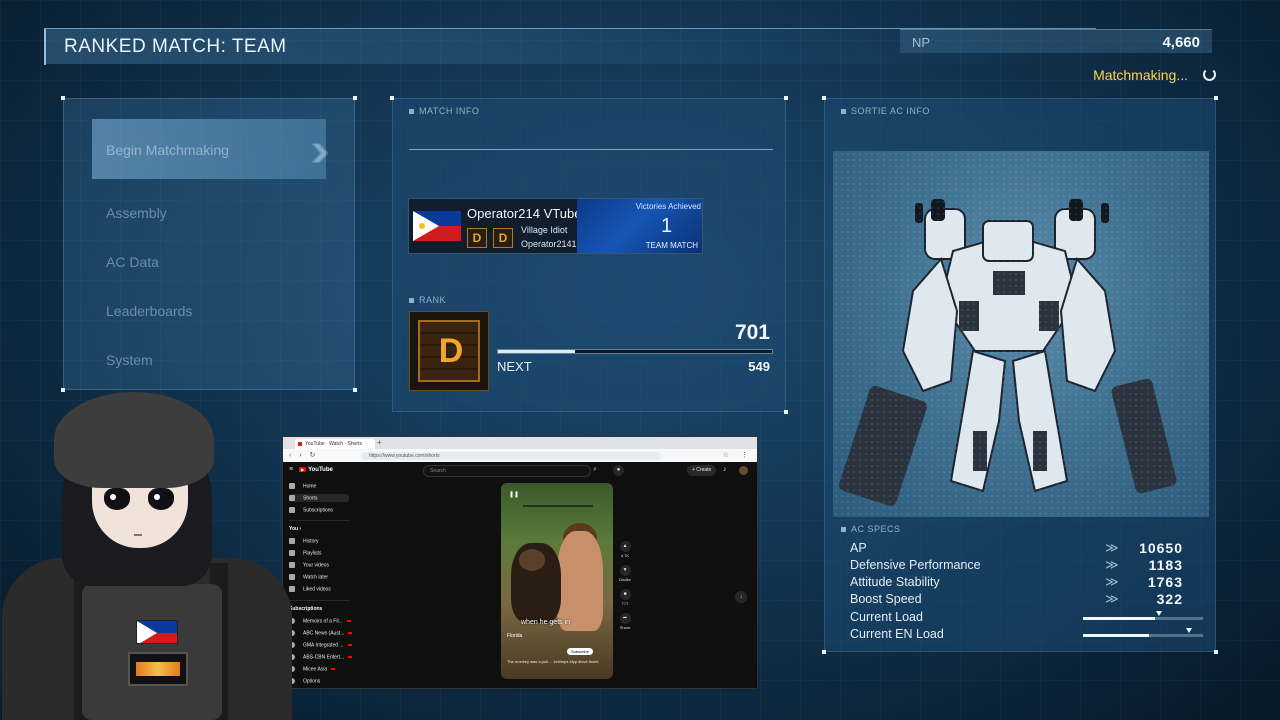 The width and height of the screenshot is (1280, 720). Describe the element at coordinates (595, 470) in the screenshot. I see `search-icon: ⌕` at that location.